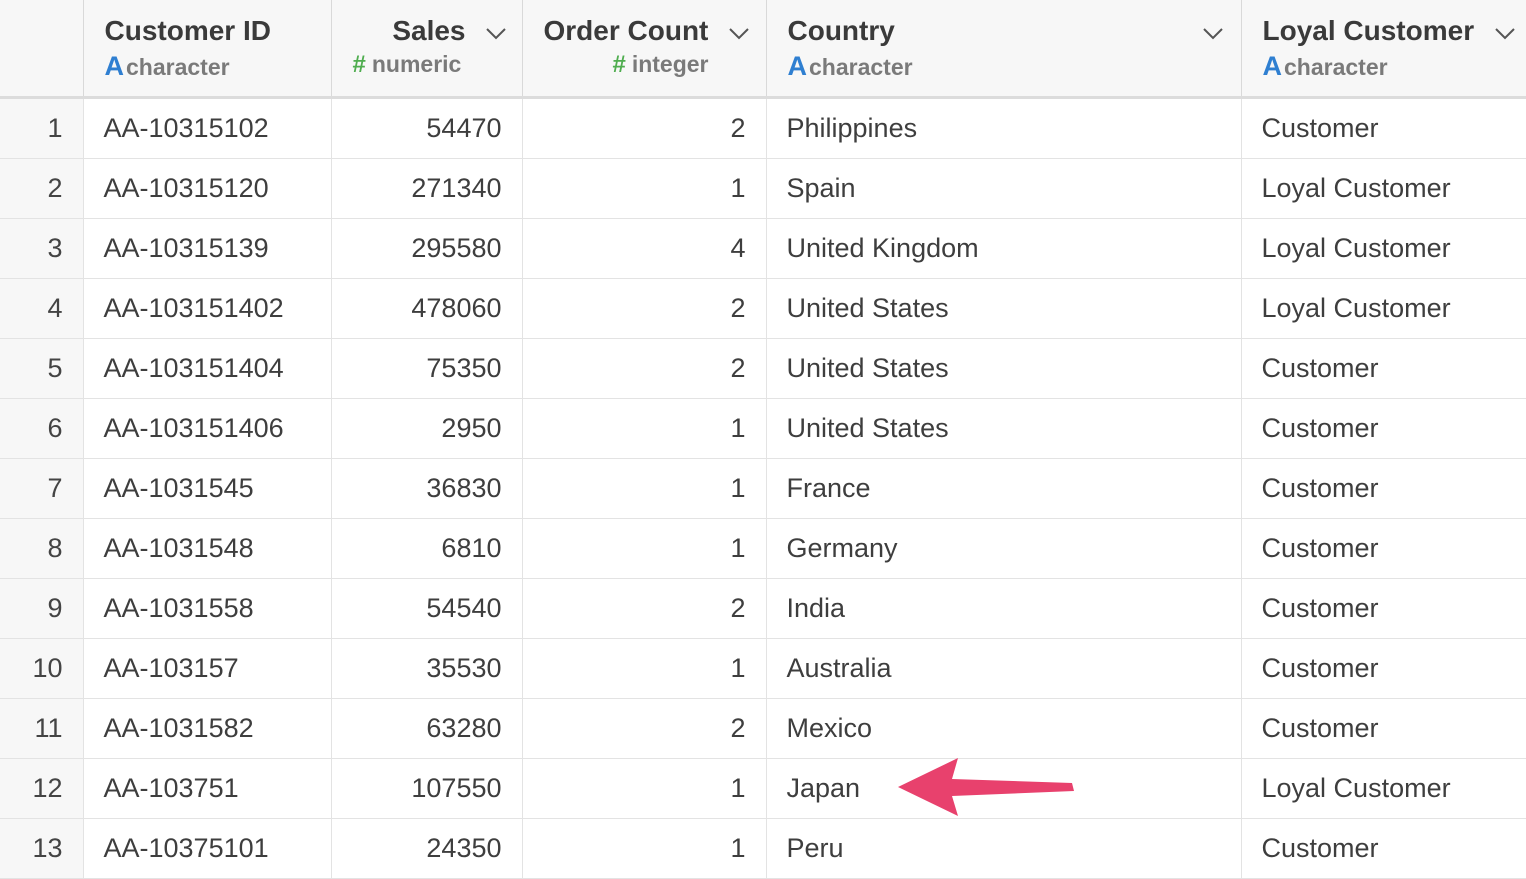 This screenshot has width=1526, height=879. What do you see at coordinates (1004, 548) in the screenshot?
I see `country-cell: Germany` at bounding box center [1004, 548].